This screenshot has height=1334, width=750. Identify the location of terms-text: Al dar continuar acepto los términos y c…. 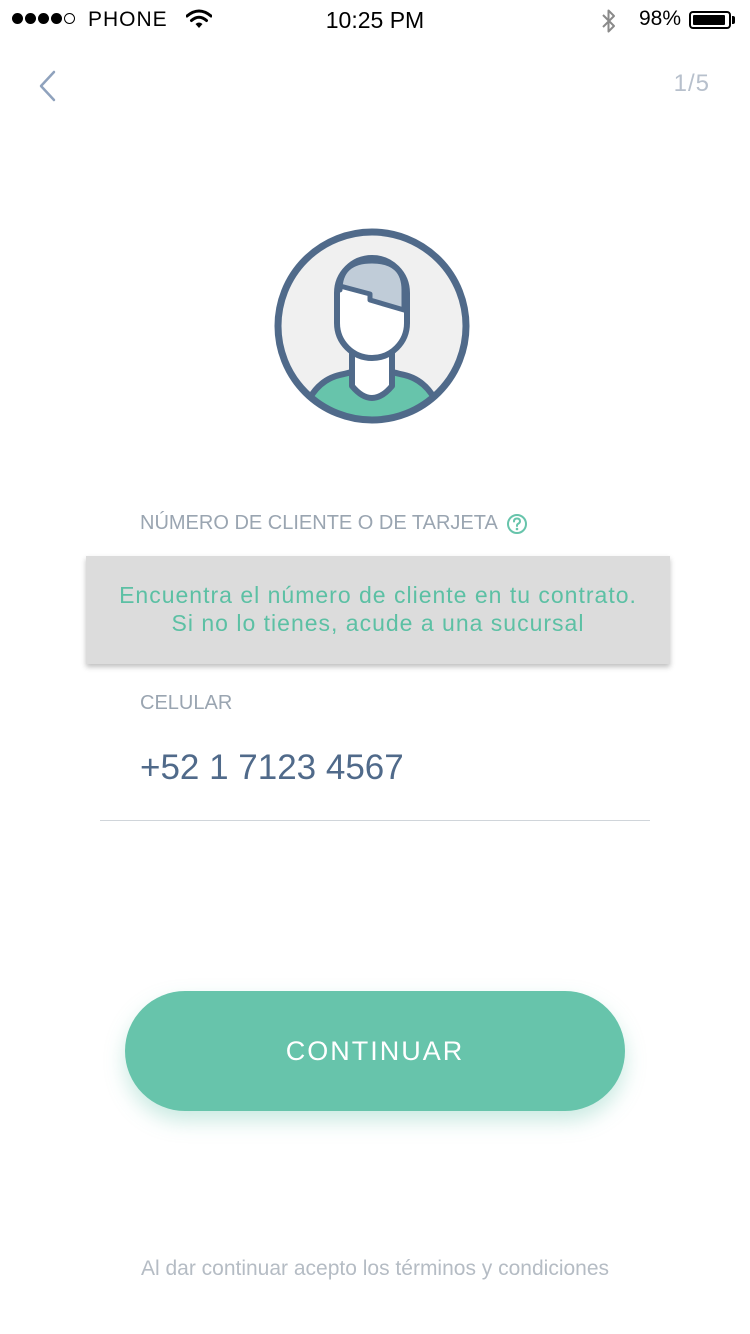
(375, 1269).